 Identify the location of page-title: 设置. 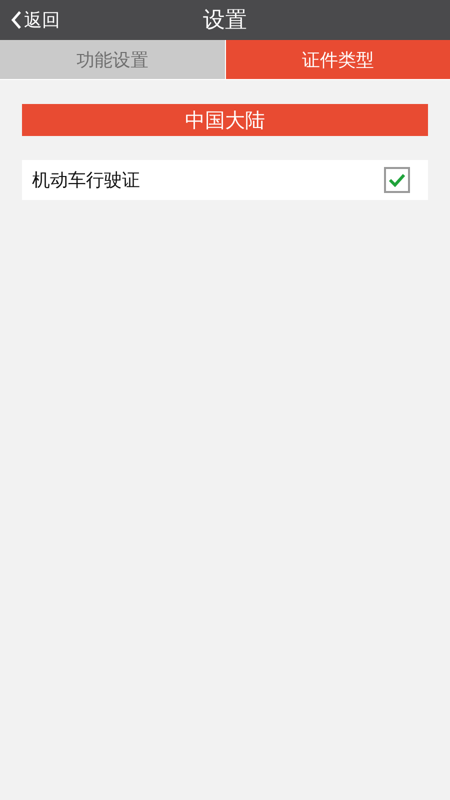
(225, 21).